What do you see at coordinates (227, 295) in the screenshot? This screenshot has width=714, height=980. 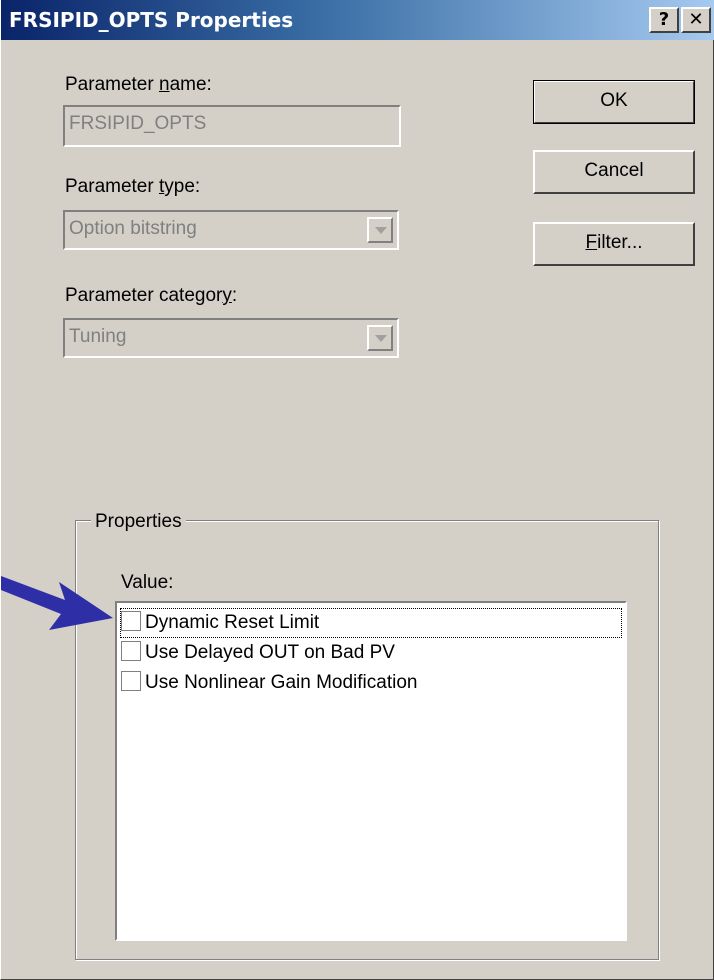 I see `label-accel: y` at bounding box center [227, 295].